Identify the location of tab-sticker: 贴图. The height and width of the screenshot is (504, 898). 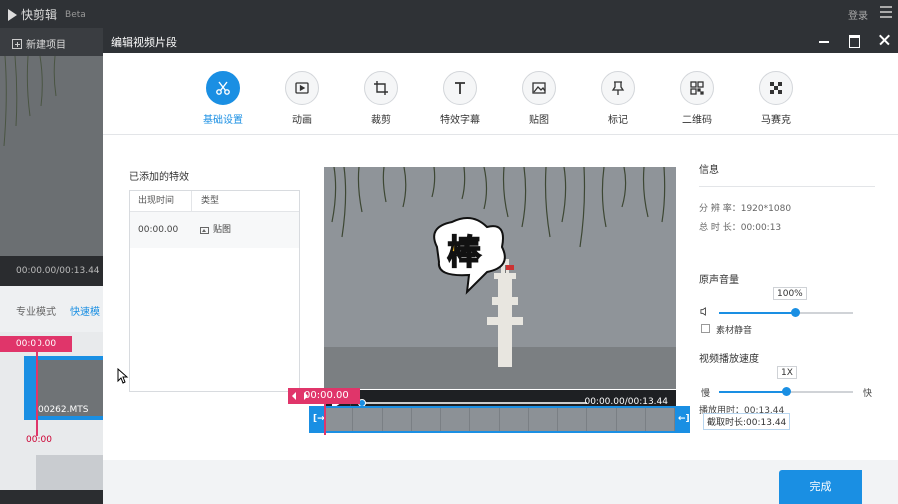
(539, 98).